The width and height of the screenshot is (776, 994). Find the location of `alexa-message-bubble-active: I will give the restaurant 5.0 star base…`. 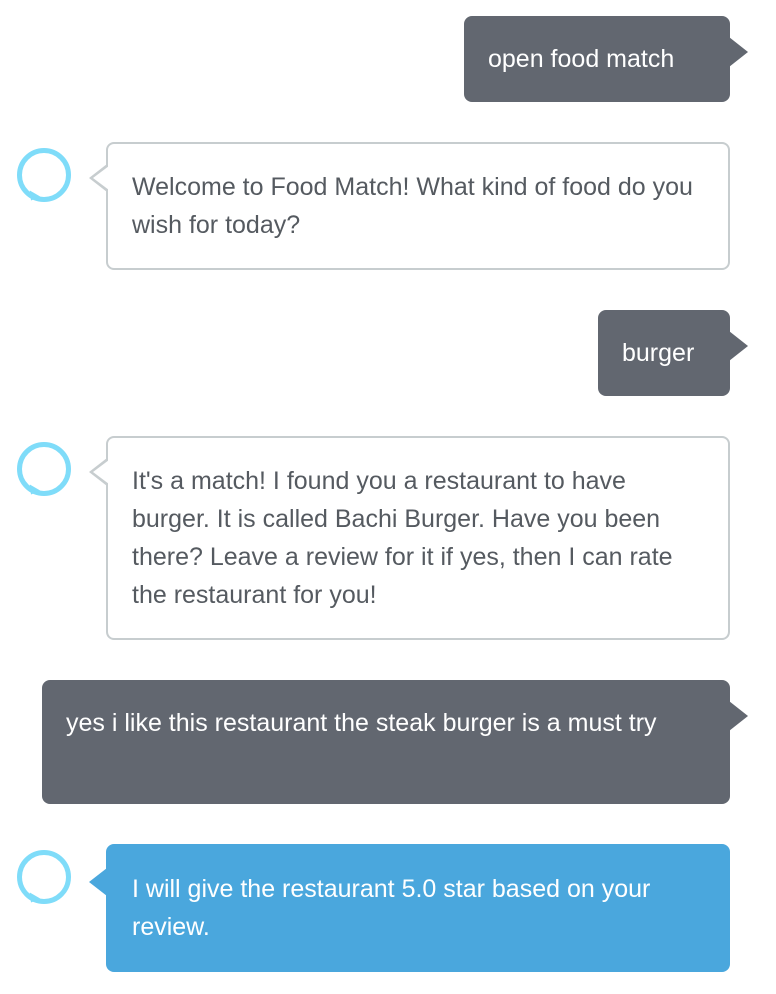

alexa-message-bubble-active: I will give the restaurant 5.0 star base… is located at coordinates (409, 908).